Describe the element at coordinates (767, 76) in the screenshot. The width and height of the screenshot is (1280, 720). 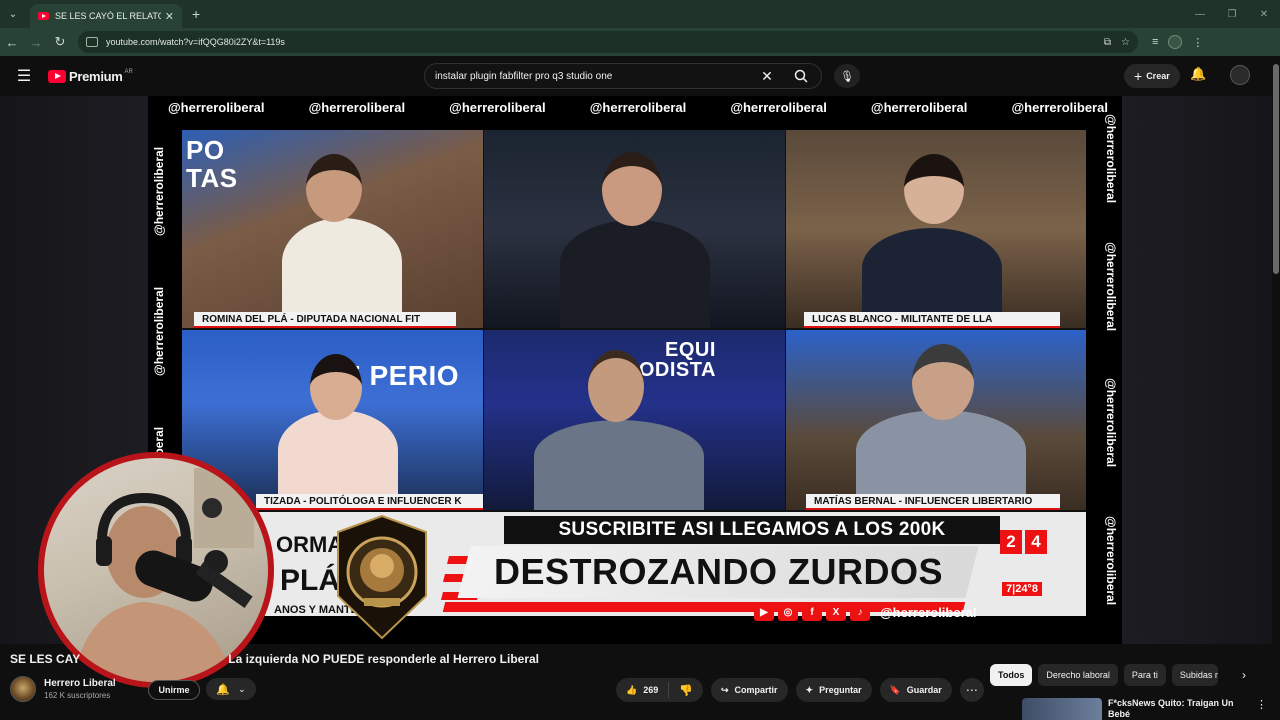
I see `clear-search-icon: ✕` at that location.